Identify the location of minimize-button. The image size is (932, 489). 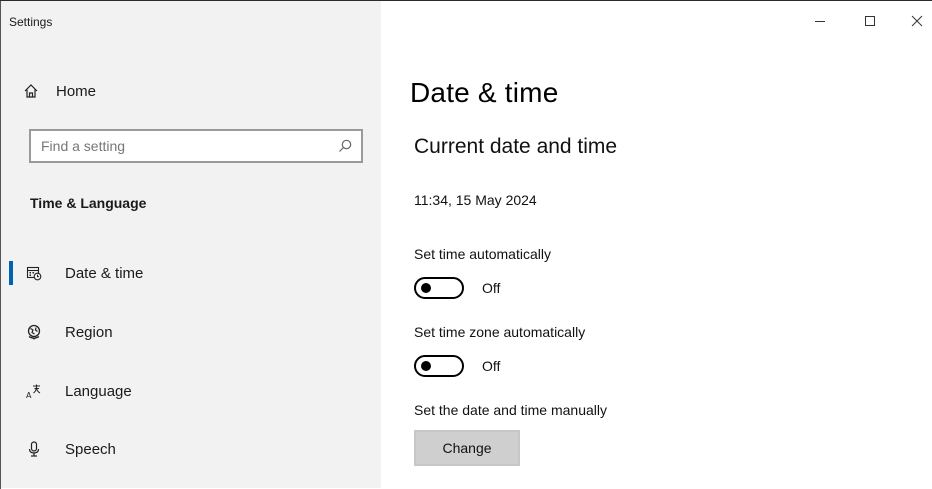
(820, 23).